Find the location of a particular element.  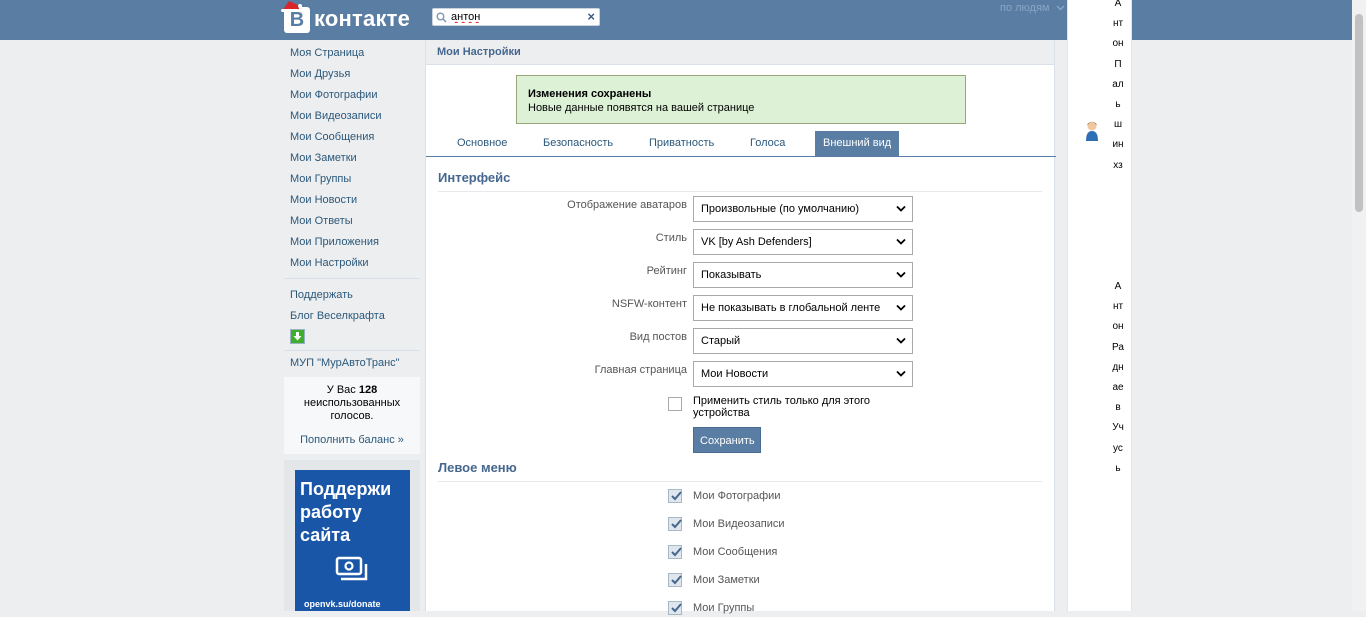

rating-select: Показывать is located at coordinates (803, 275).